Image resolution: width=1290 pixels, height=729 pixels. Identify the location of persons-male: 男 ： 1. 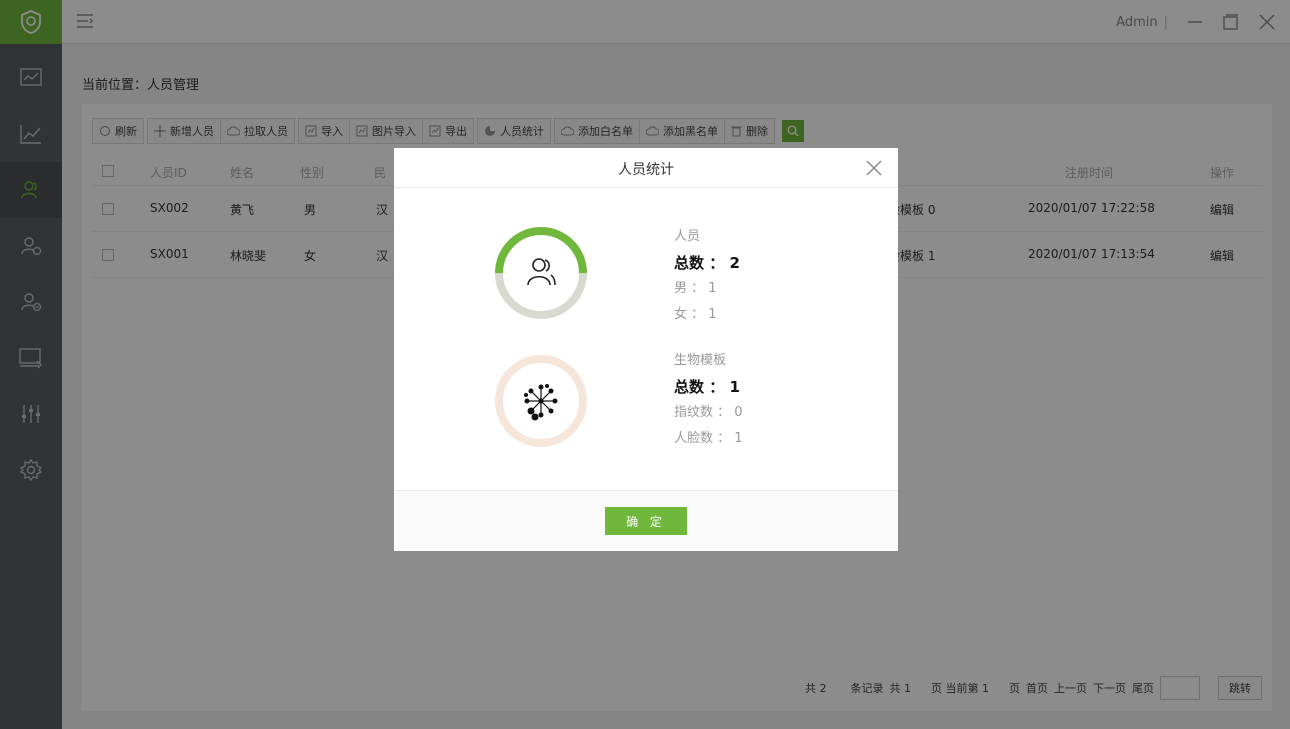
(695, 288).